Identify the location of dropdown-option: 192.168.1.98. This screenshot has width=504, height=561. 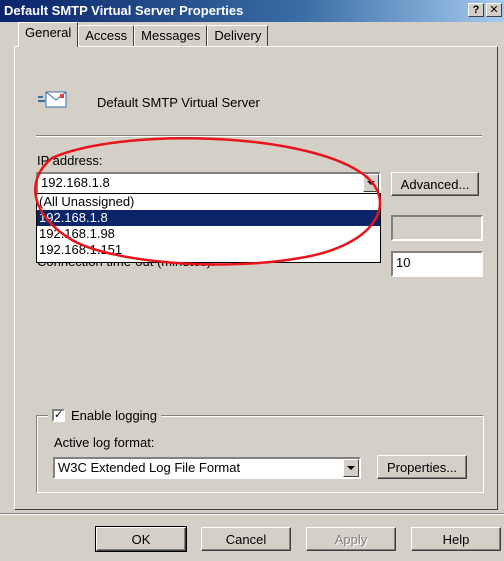
(208, 234).